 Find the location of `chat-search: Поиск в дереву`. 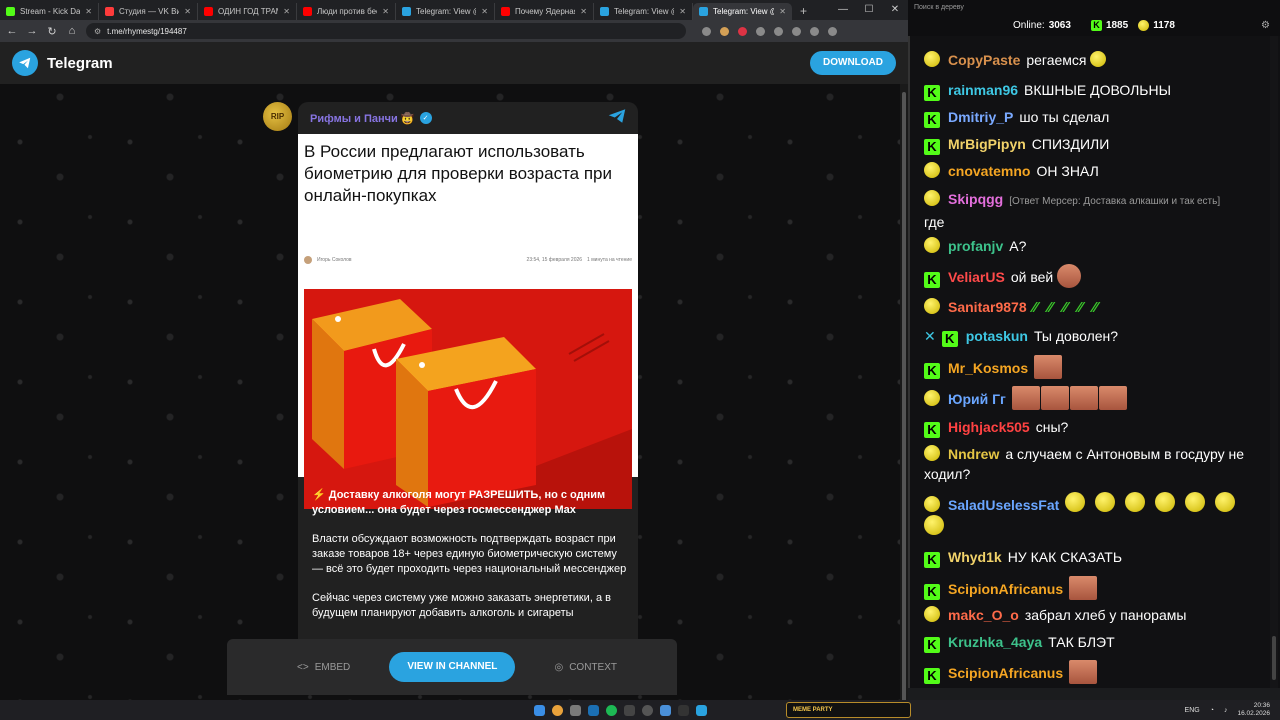

chat-search: Поиск в дереву is located at coordinates (939, 7).